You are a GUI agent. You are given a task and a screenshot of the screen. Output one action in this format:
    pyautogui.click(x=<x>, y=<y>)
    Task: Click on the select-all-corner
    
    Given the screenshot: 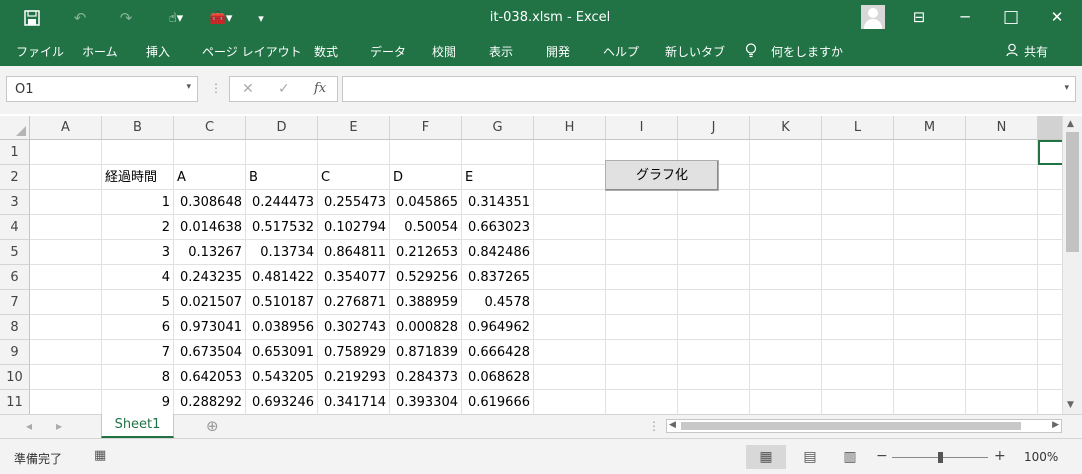 What is the action you would take?
    pyautogui.click(x=15, y=128)
    